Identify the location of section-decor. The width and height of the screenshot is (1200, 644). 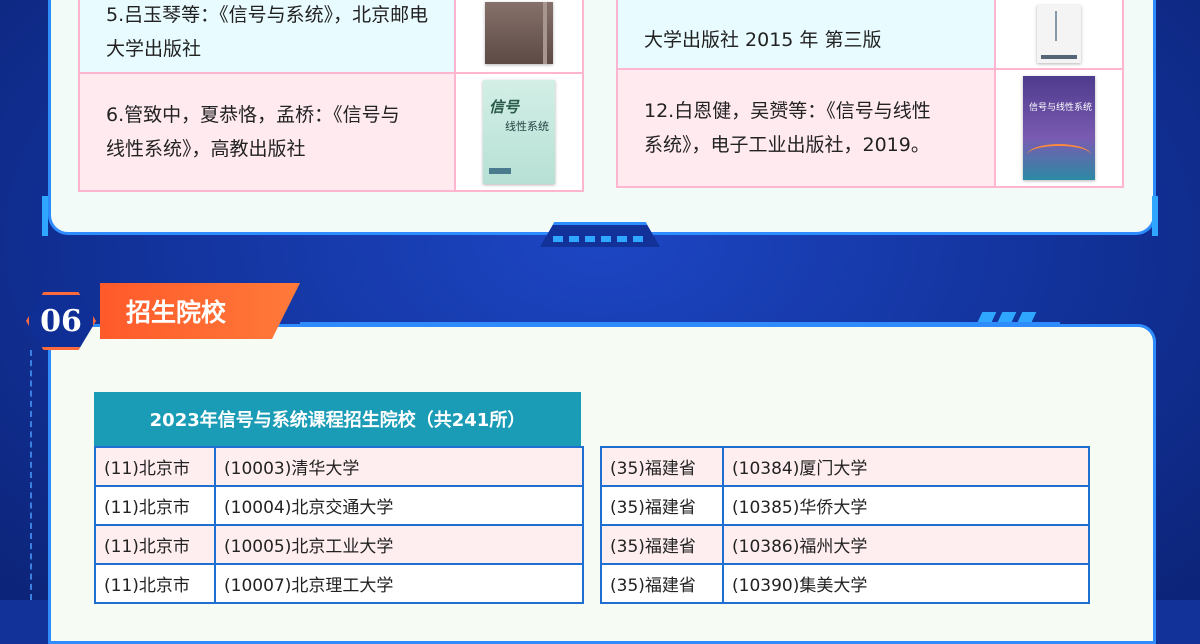
(1007, 317).